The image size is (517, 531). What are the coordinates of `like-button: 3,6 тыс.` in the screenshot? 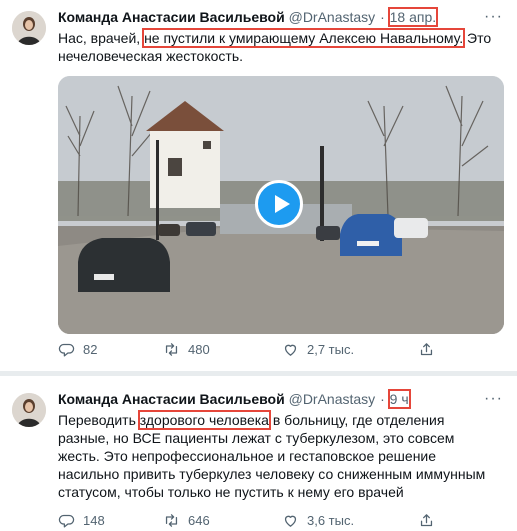 It's located at (318, 520).